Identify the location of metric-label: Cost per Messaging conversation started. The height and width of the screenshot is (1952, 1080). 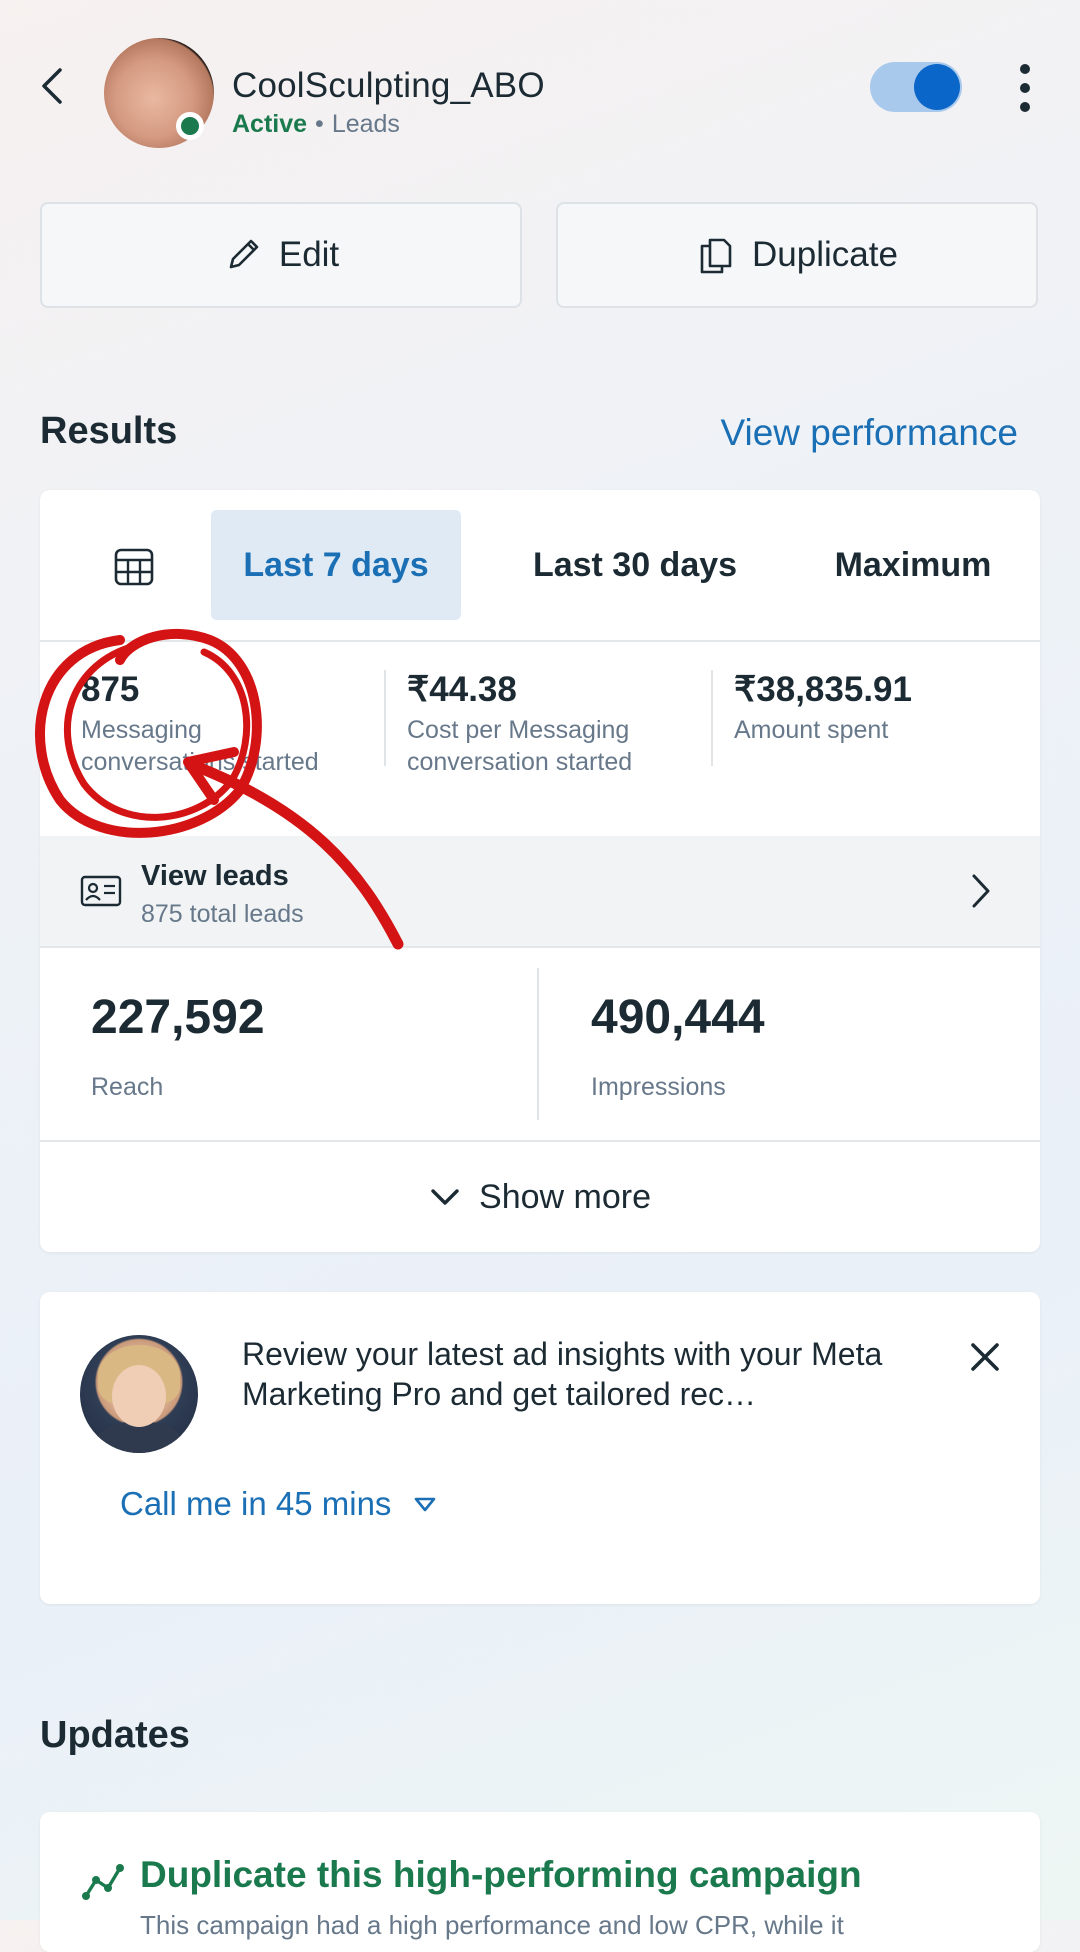
(520, 746).